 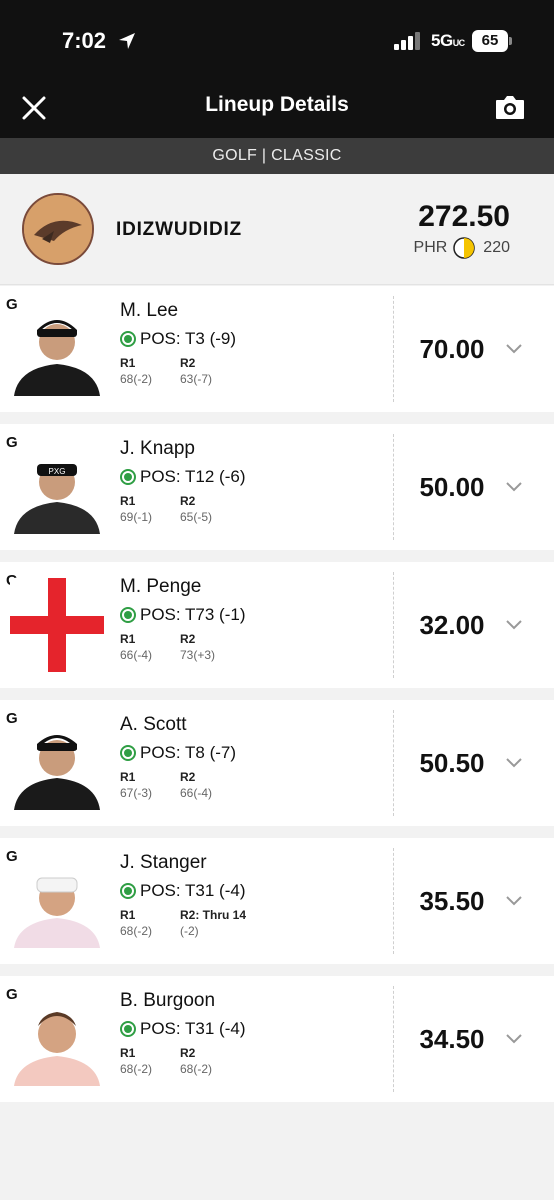 What do you see at coordinates (57, 487) in the screenshot?
I see `player-photo: PXG` at bounding box center [57, 487].